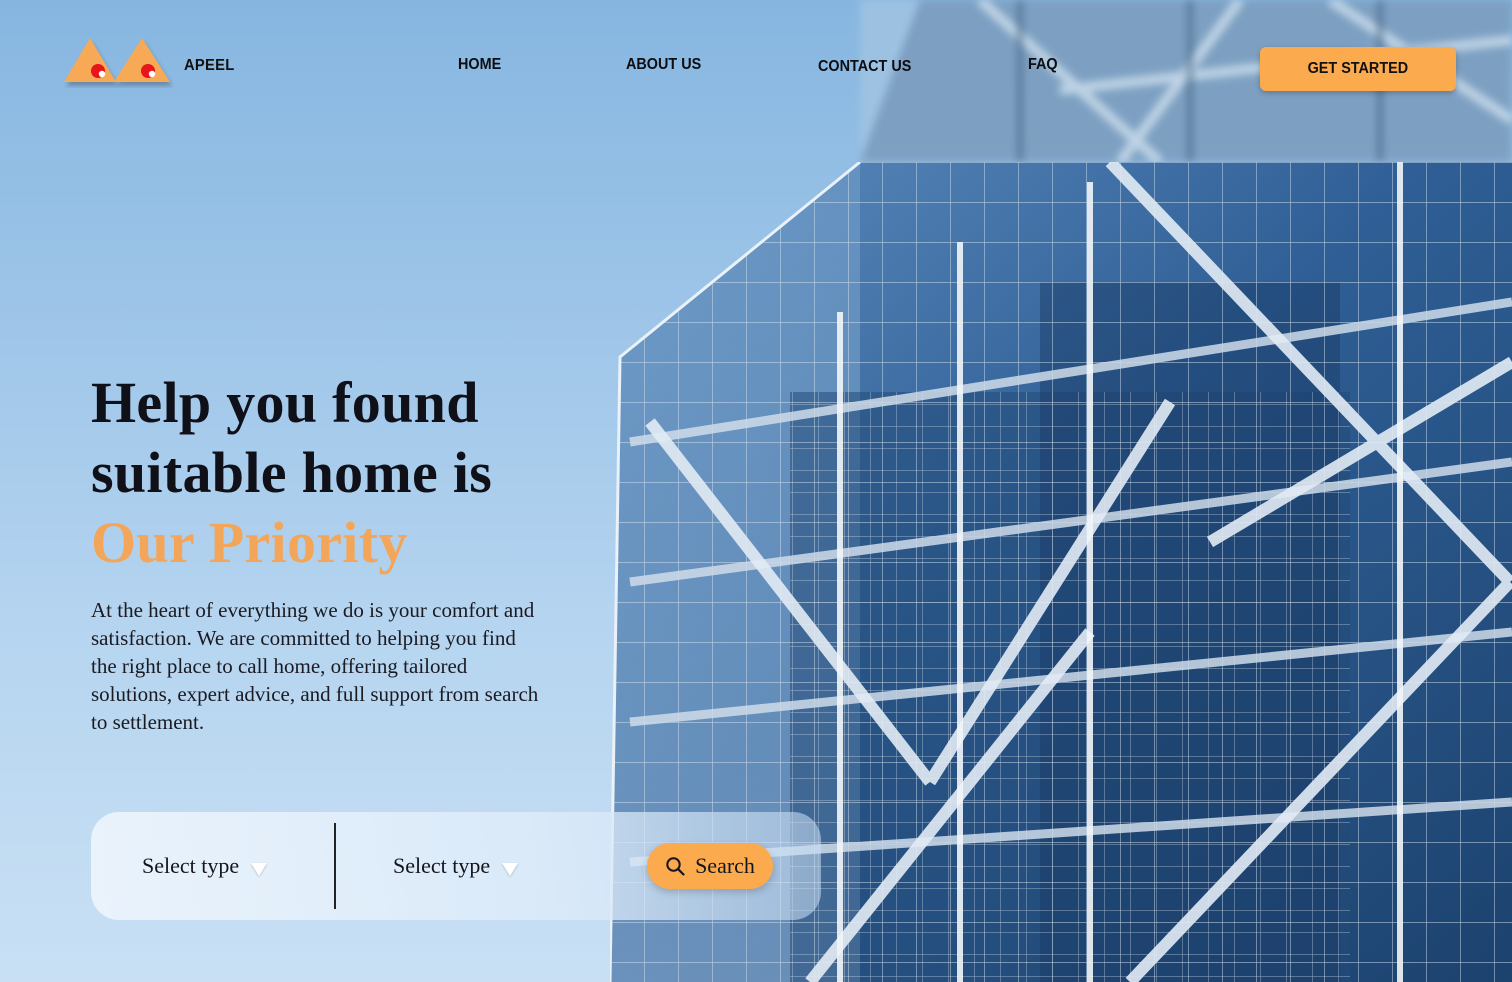 This screenshot has height=982, width=1512. I want to click on type-select-2: Select type, so click(456, 866).